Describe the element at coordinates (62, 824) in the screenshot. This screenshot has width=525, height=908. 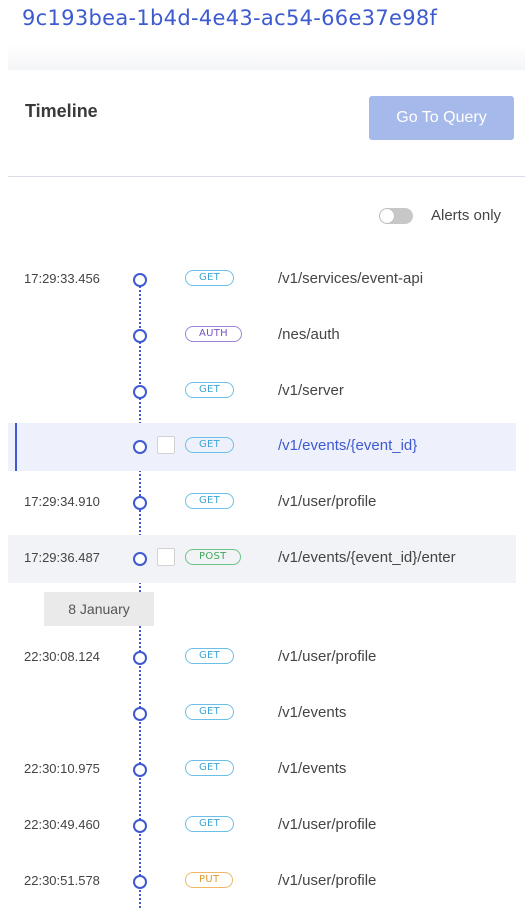
I see `event-time: 22:30:49.460` at that location.